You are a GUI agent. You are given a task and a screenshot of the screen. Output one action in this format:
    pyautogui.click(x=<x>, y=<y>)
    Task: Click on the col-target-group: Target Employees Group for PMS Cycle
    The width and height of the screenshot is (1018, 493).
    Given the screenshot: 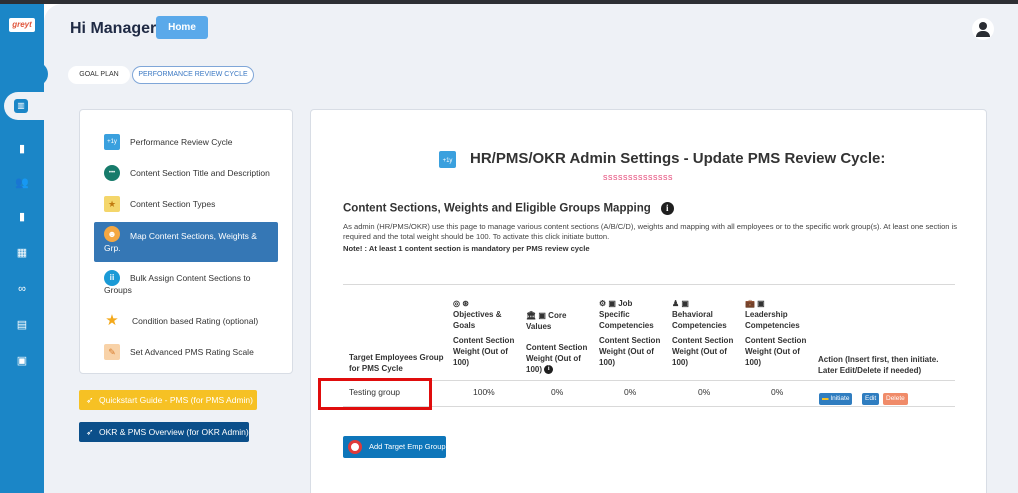 What is the action you would take?
    pyautogui.click(x=396, y=363)
    